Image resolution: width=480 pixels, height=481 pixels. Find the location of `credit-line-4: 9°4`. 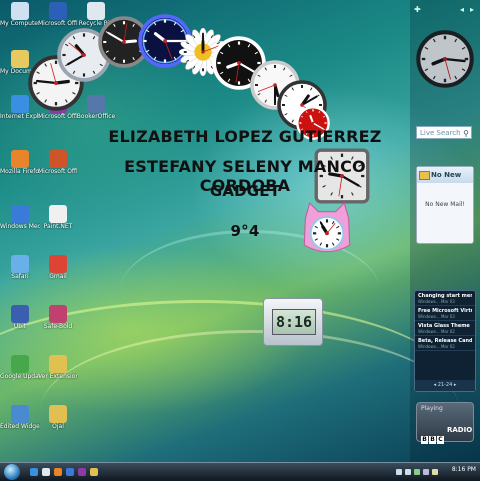

credit-line-4: 9°4 is located at coordinates (245, 231).